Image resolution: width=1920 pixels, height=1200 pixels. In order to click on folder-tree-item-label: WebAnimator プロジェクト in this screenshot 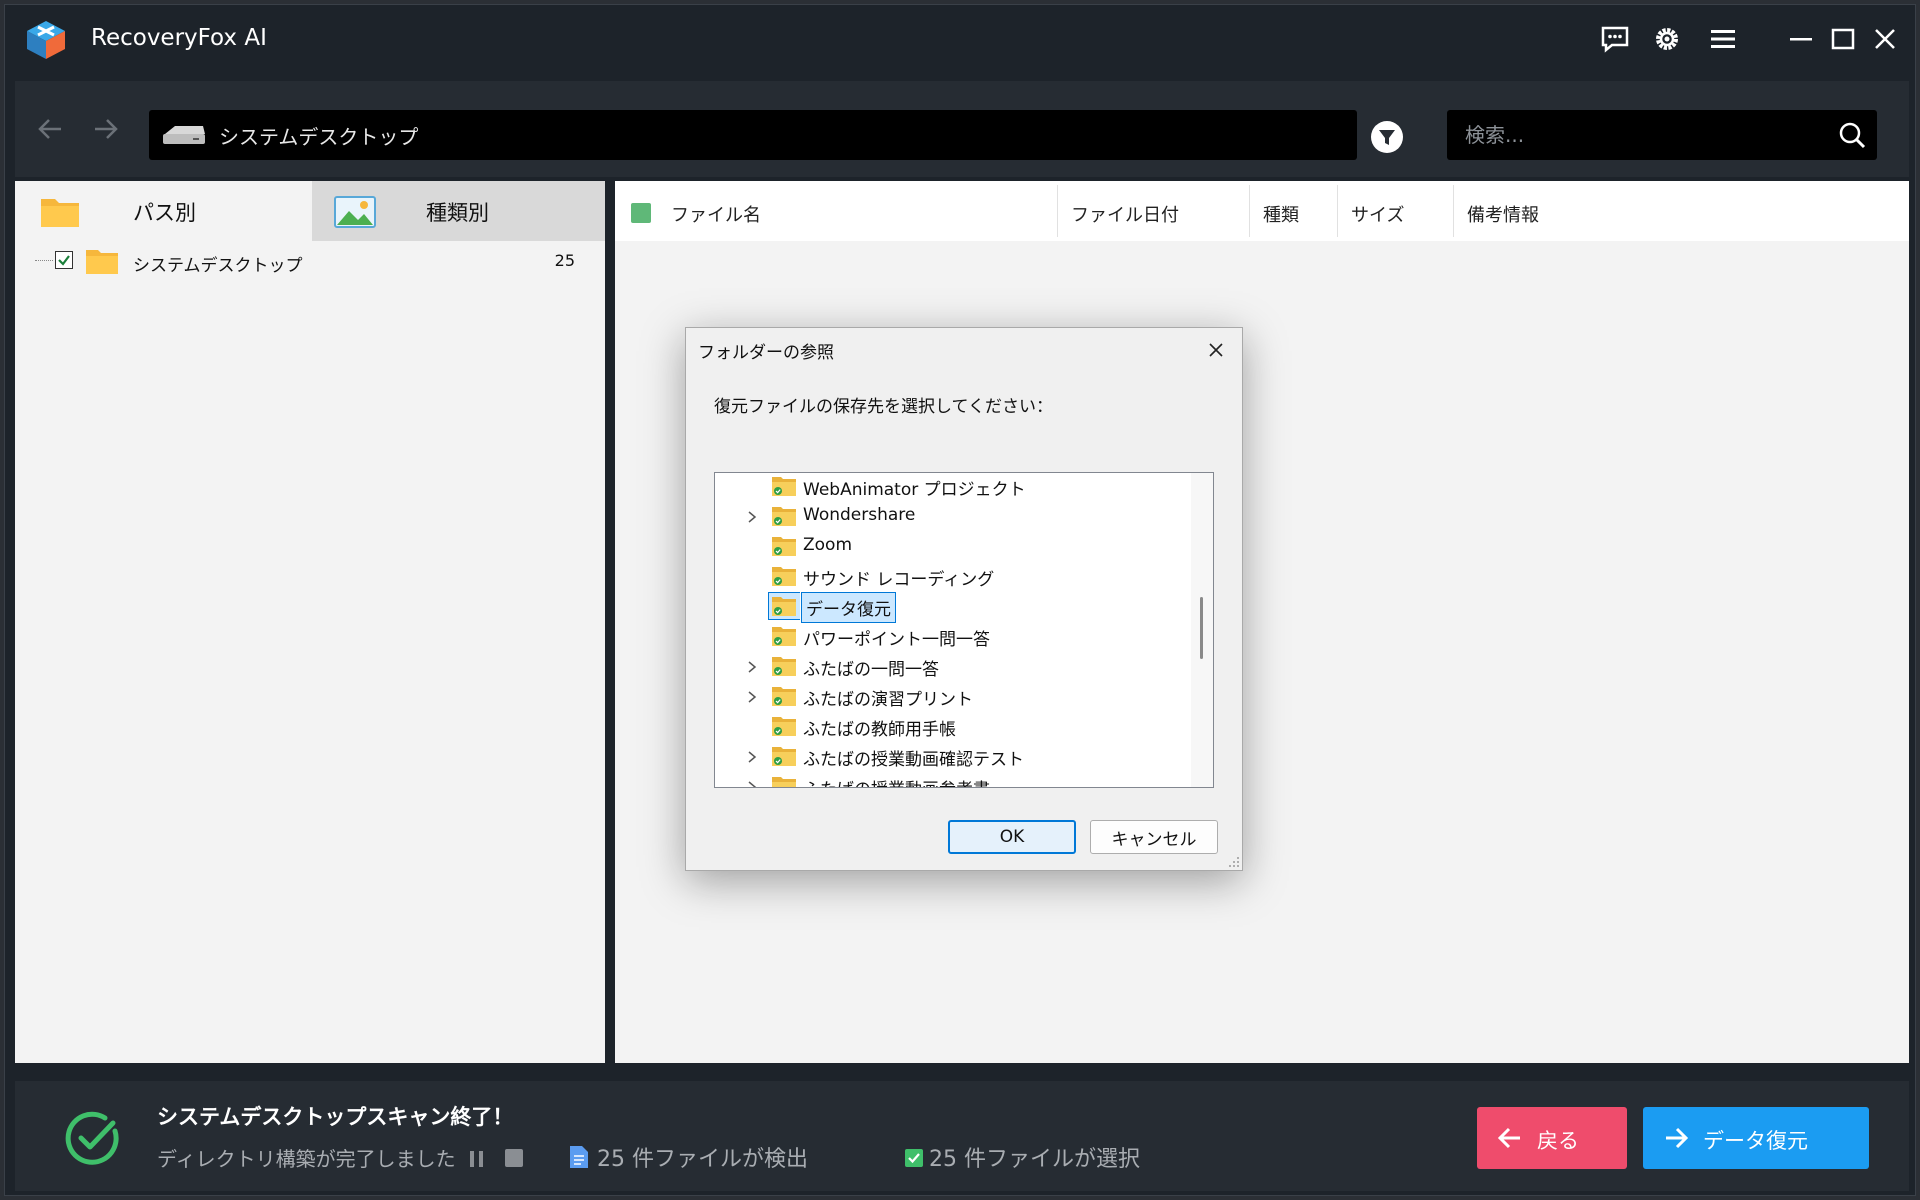, I will do `click(914, 490)`.